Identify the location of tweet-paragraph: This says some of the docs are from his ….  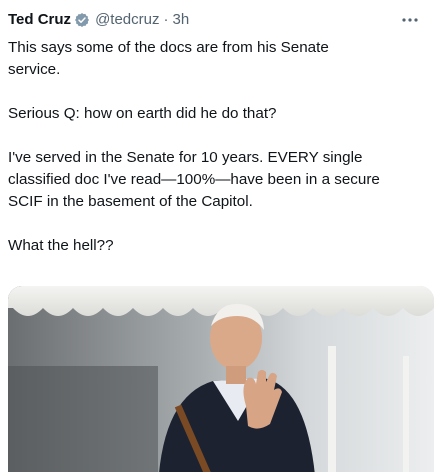
(168, 58).